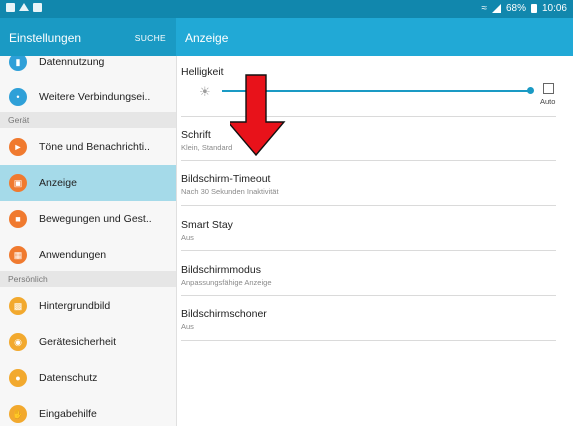  I want to click on settings-title: Einstellungen, so click(45, 38).